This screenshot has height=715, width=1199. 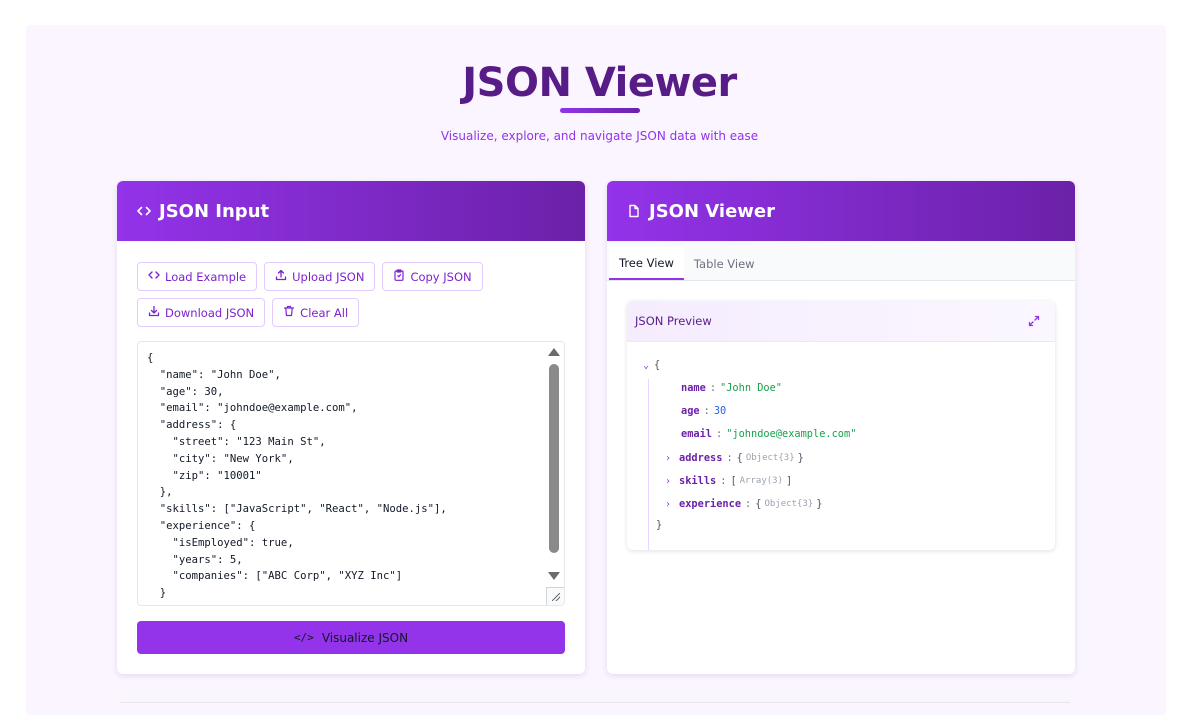 I want to click on tree-guide-line, so click(x=648, y=464).